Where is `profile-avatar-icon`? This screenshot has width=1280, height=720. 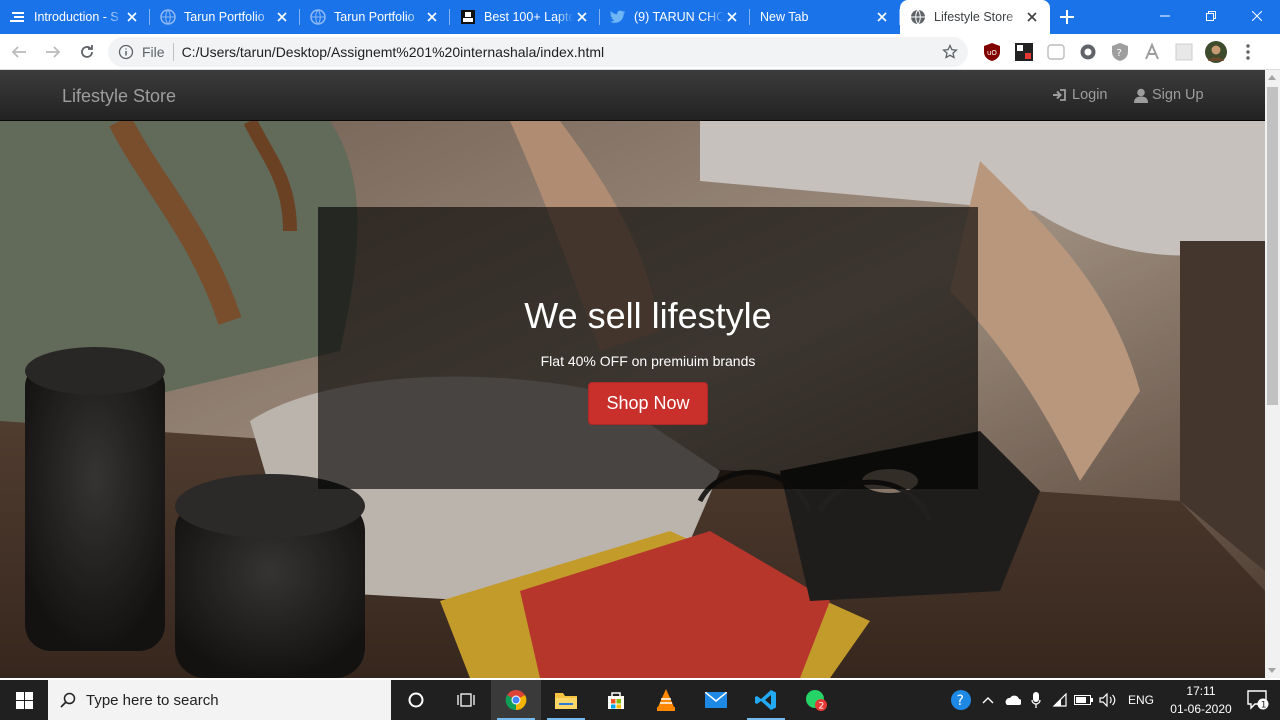 profile-avatar-icon is located at coordinates (1216, 52).